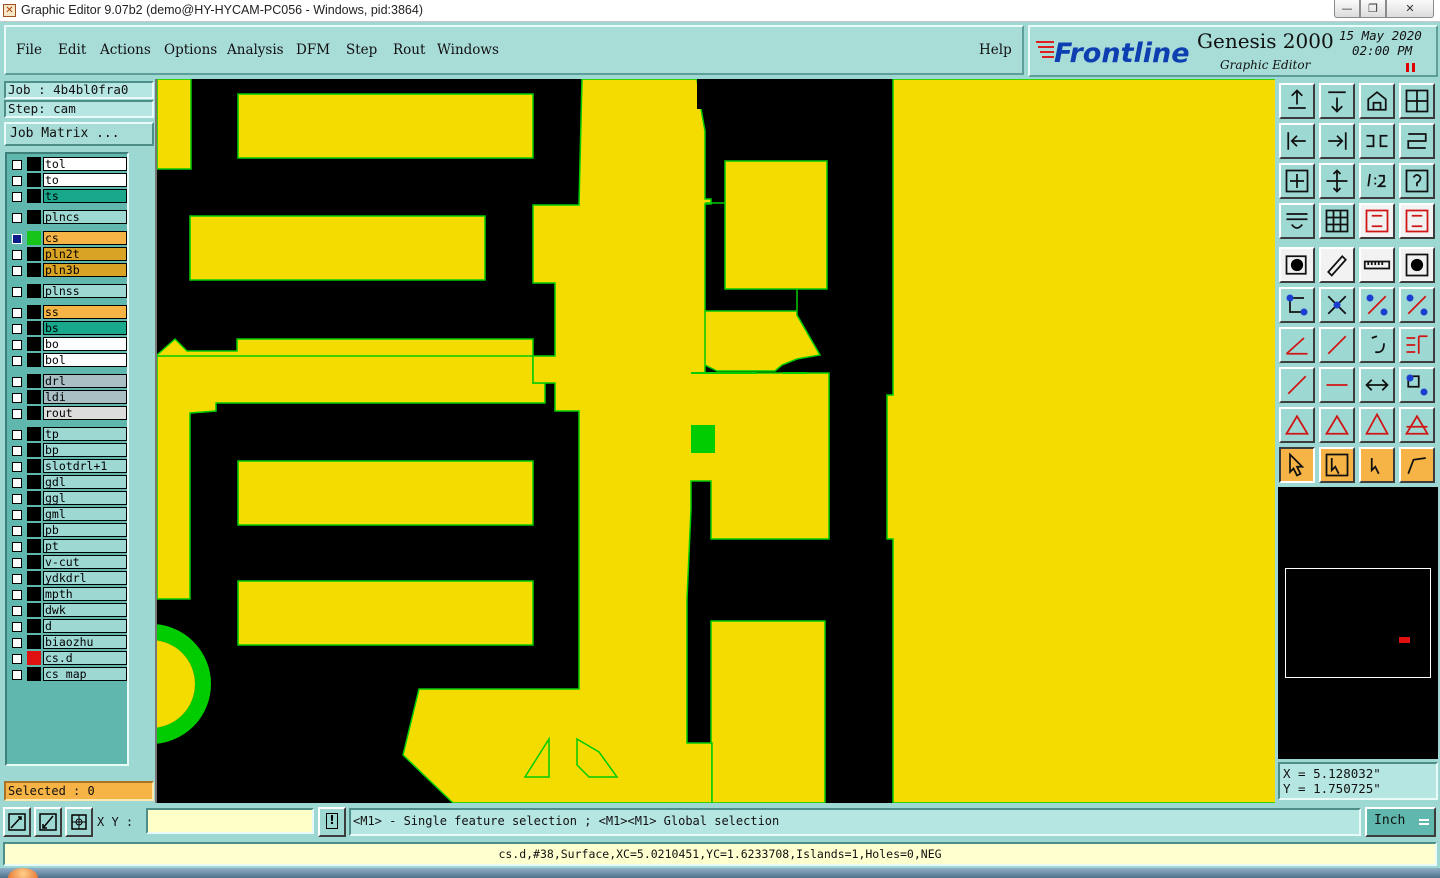 The image size is (1440, 878). I want to click on grid-toggle-button, so click(79, 822).